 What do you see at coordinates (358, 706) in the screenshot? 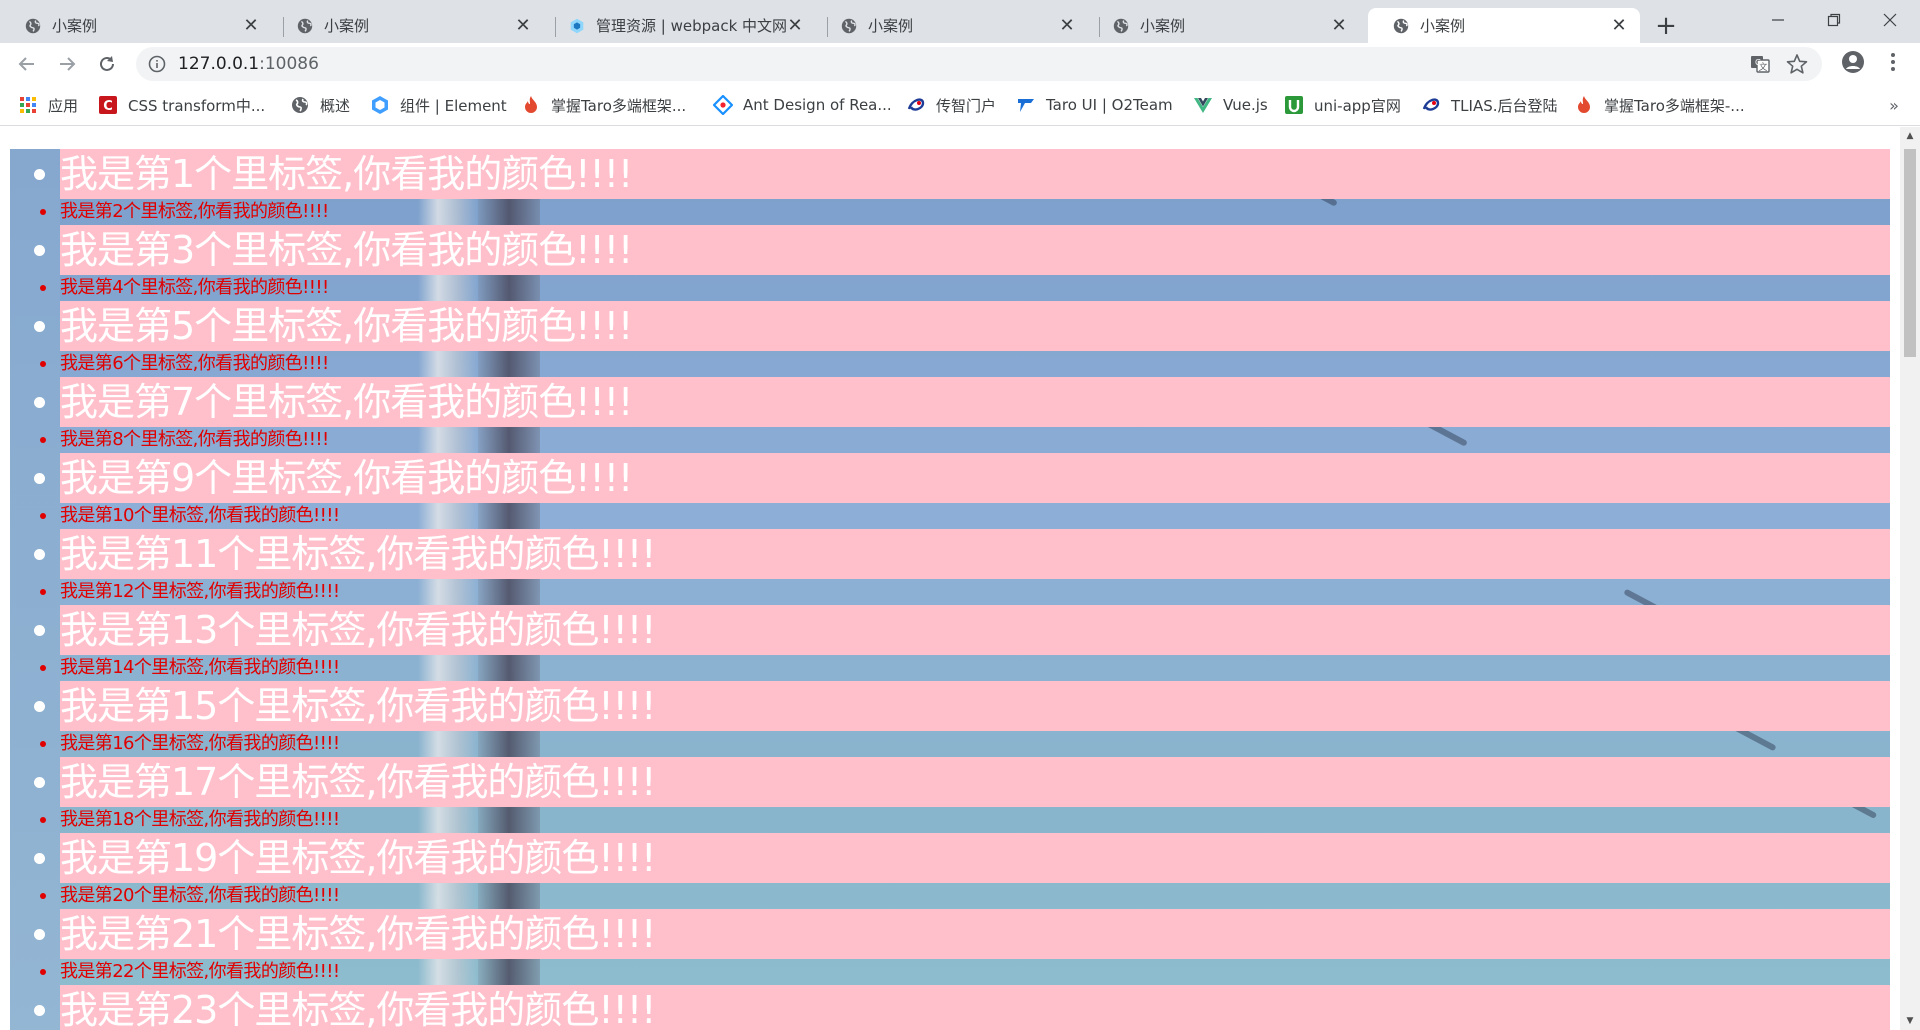
I see `list-item-text: 我是第15个里标签,你看我的颜色!!!!` at bounding box center [358, 706].